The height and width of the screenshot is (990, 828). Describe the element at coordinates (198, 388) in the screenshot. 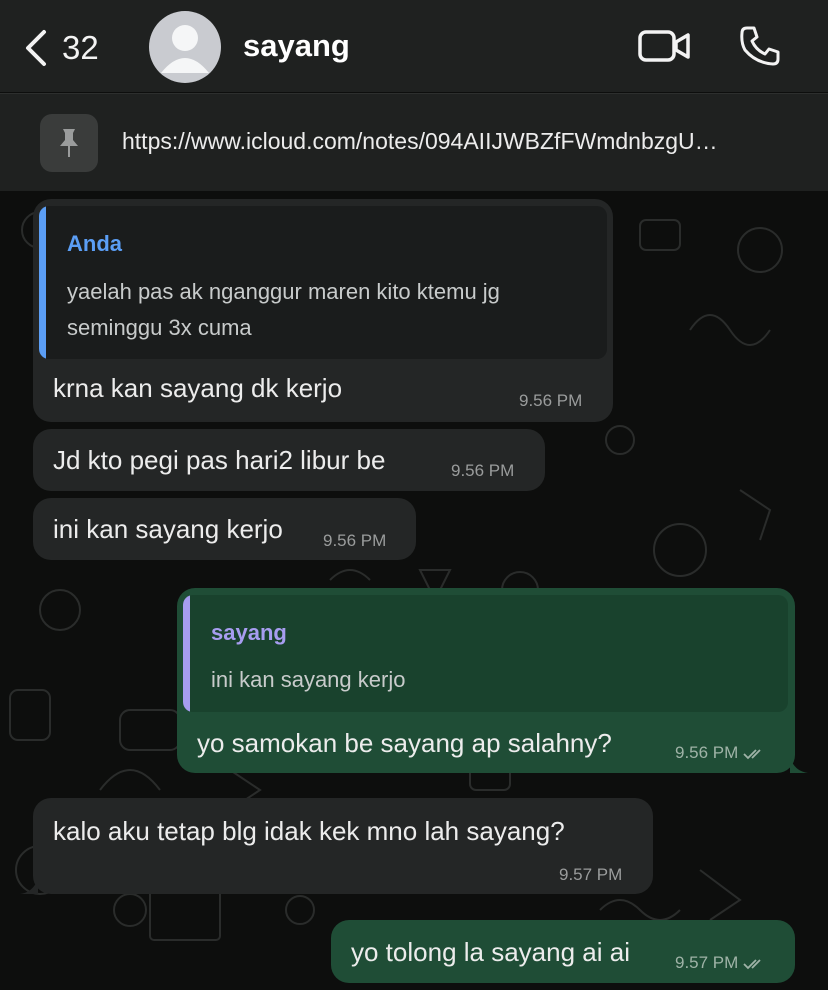

I see `message-text: krna kan sayang dk kerjo` at that location.